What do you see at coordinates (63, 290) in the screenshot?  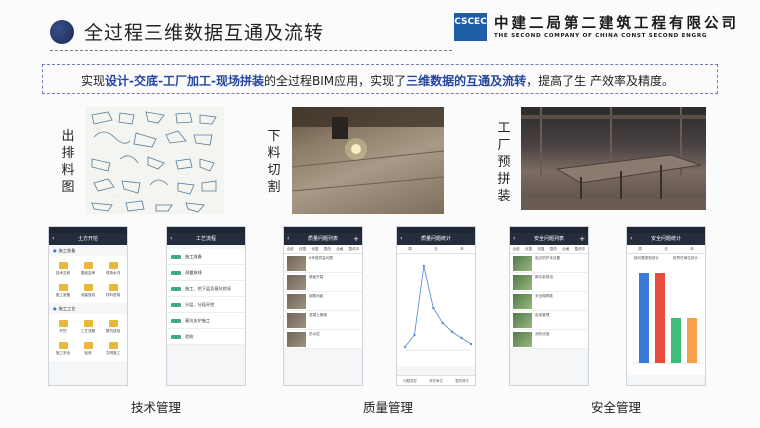 I see `grid-item: 施工准备` at bounding box center [63, 290].